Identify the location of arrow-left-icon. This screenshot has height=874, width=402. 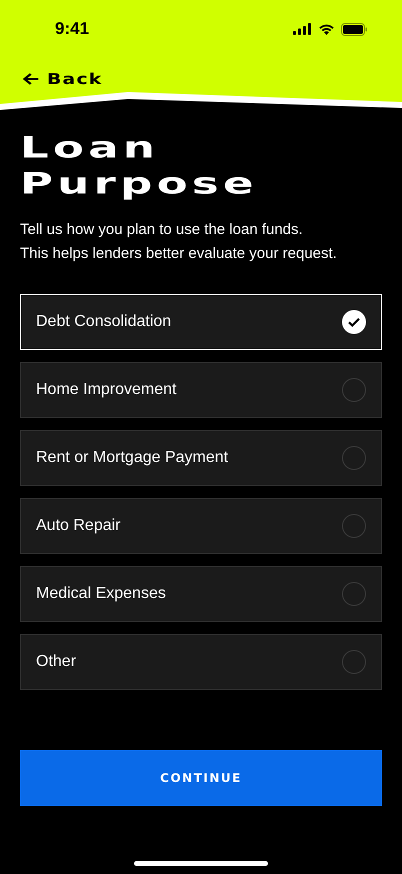
(31, 79).